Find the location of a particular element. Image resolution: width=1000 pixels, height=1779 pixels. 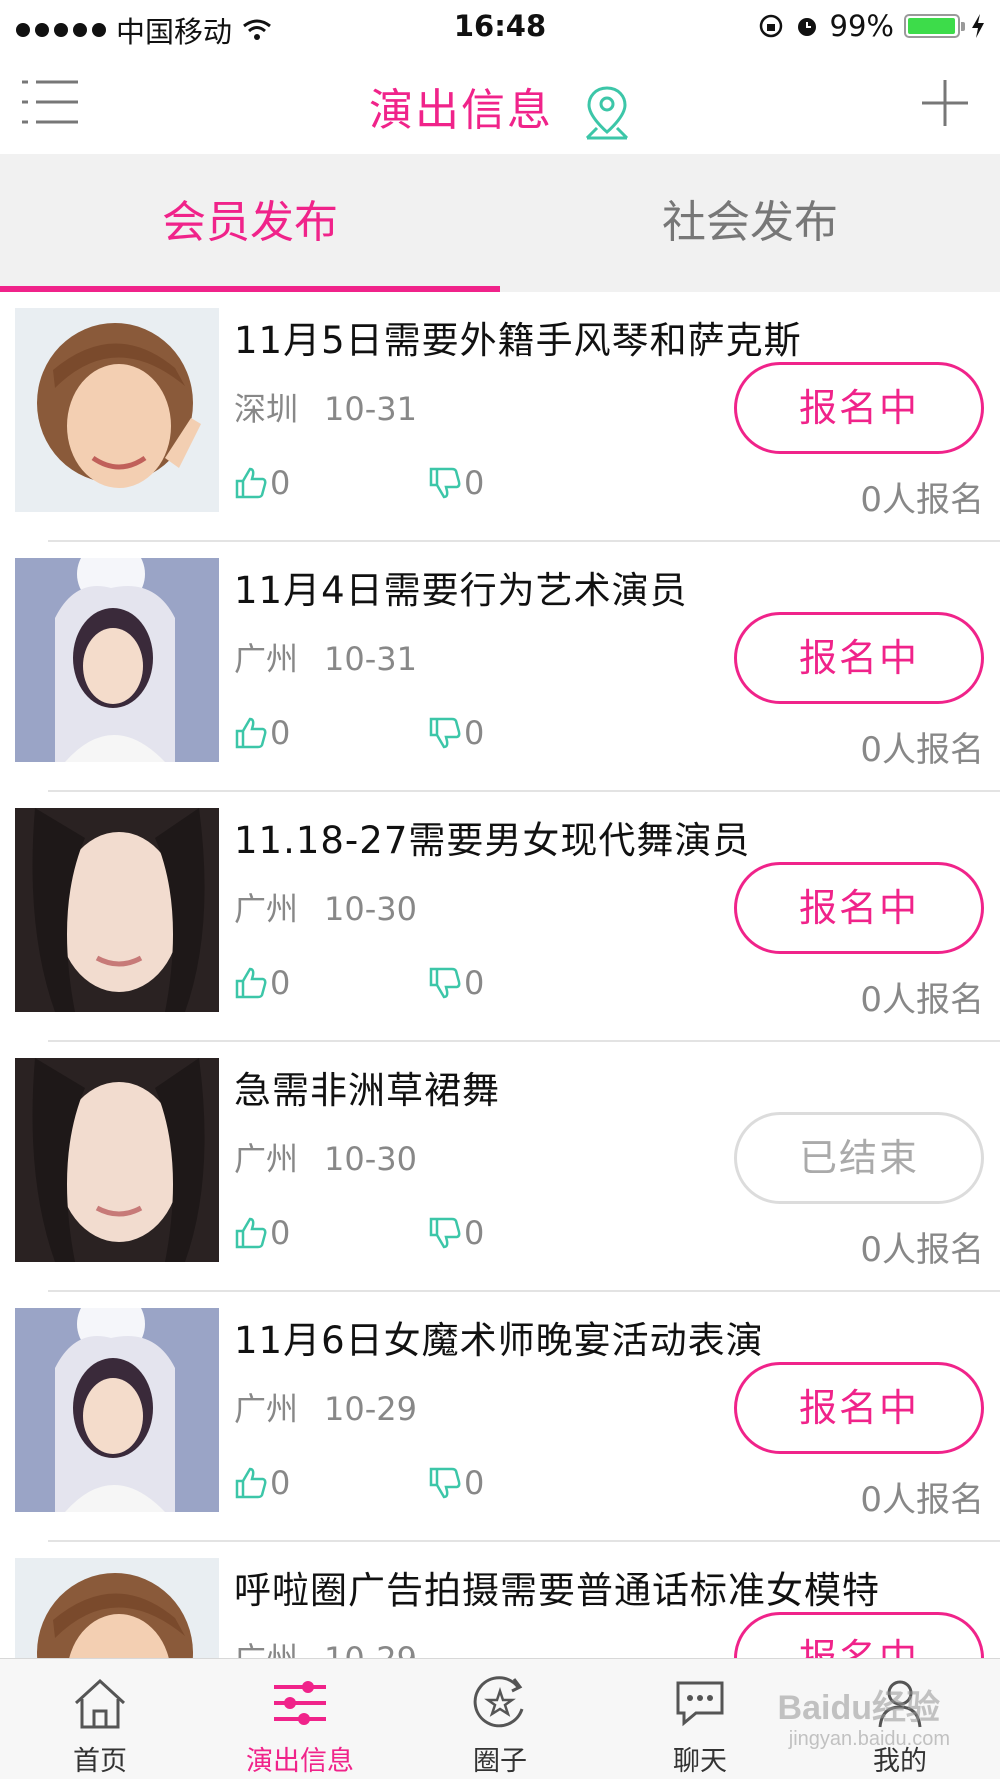

item-meta: 广州 10-31 is located at coordinates (325, 657).